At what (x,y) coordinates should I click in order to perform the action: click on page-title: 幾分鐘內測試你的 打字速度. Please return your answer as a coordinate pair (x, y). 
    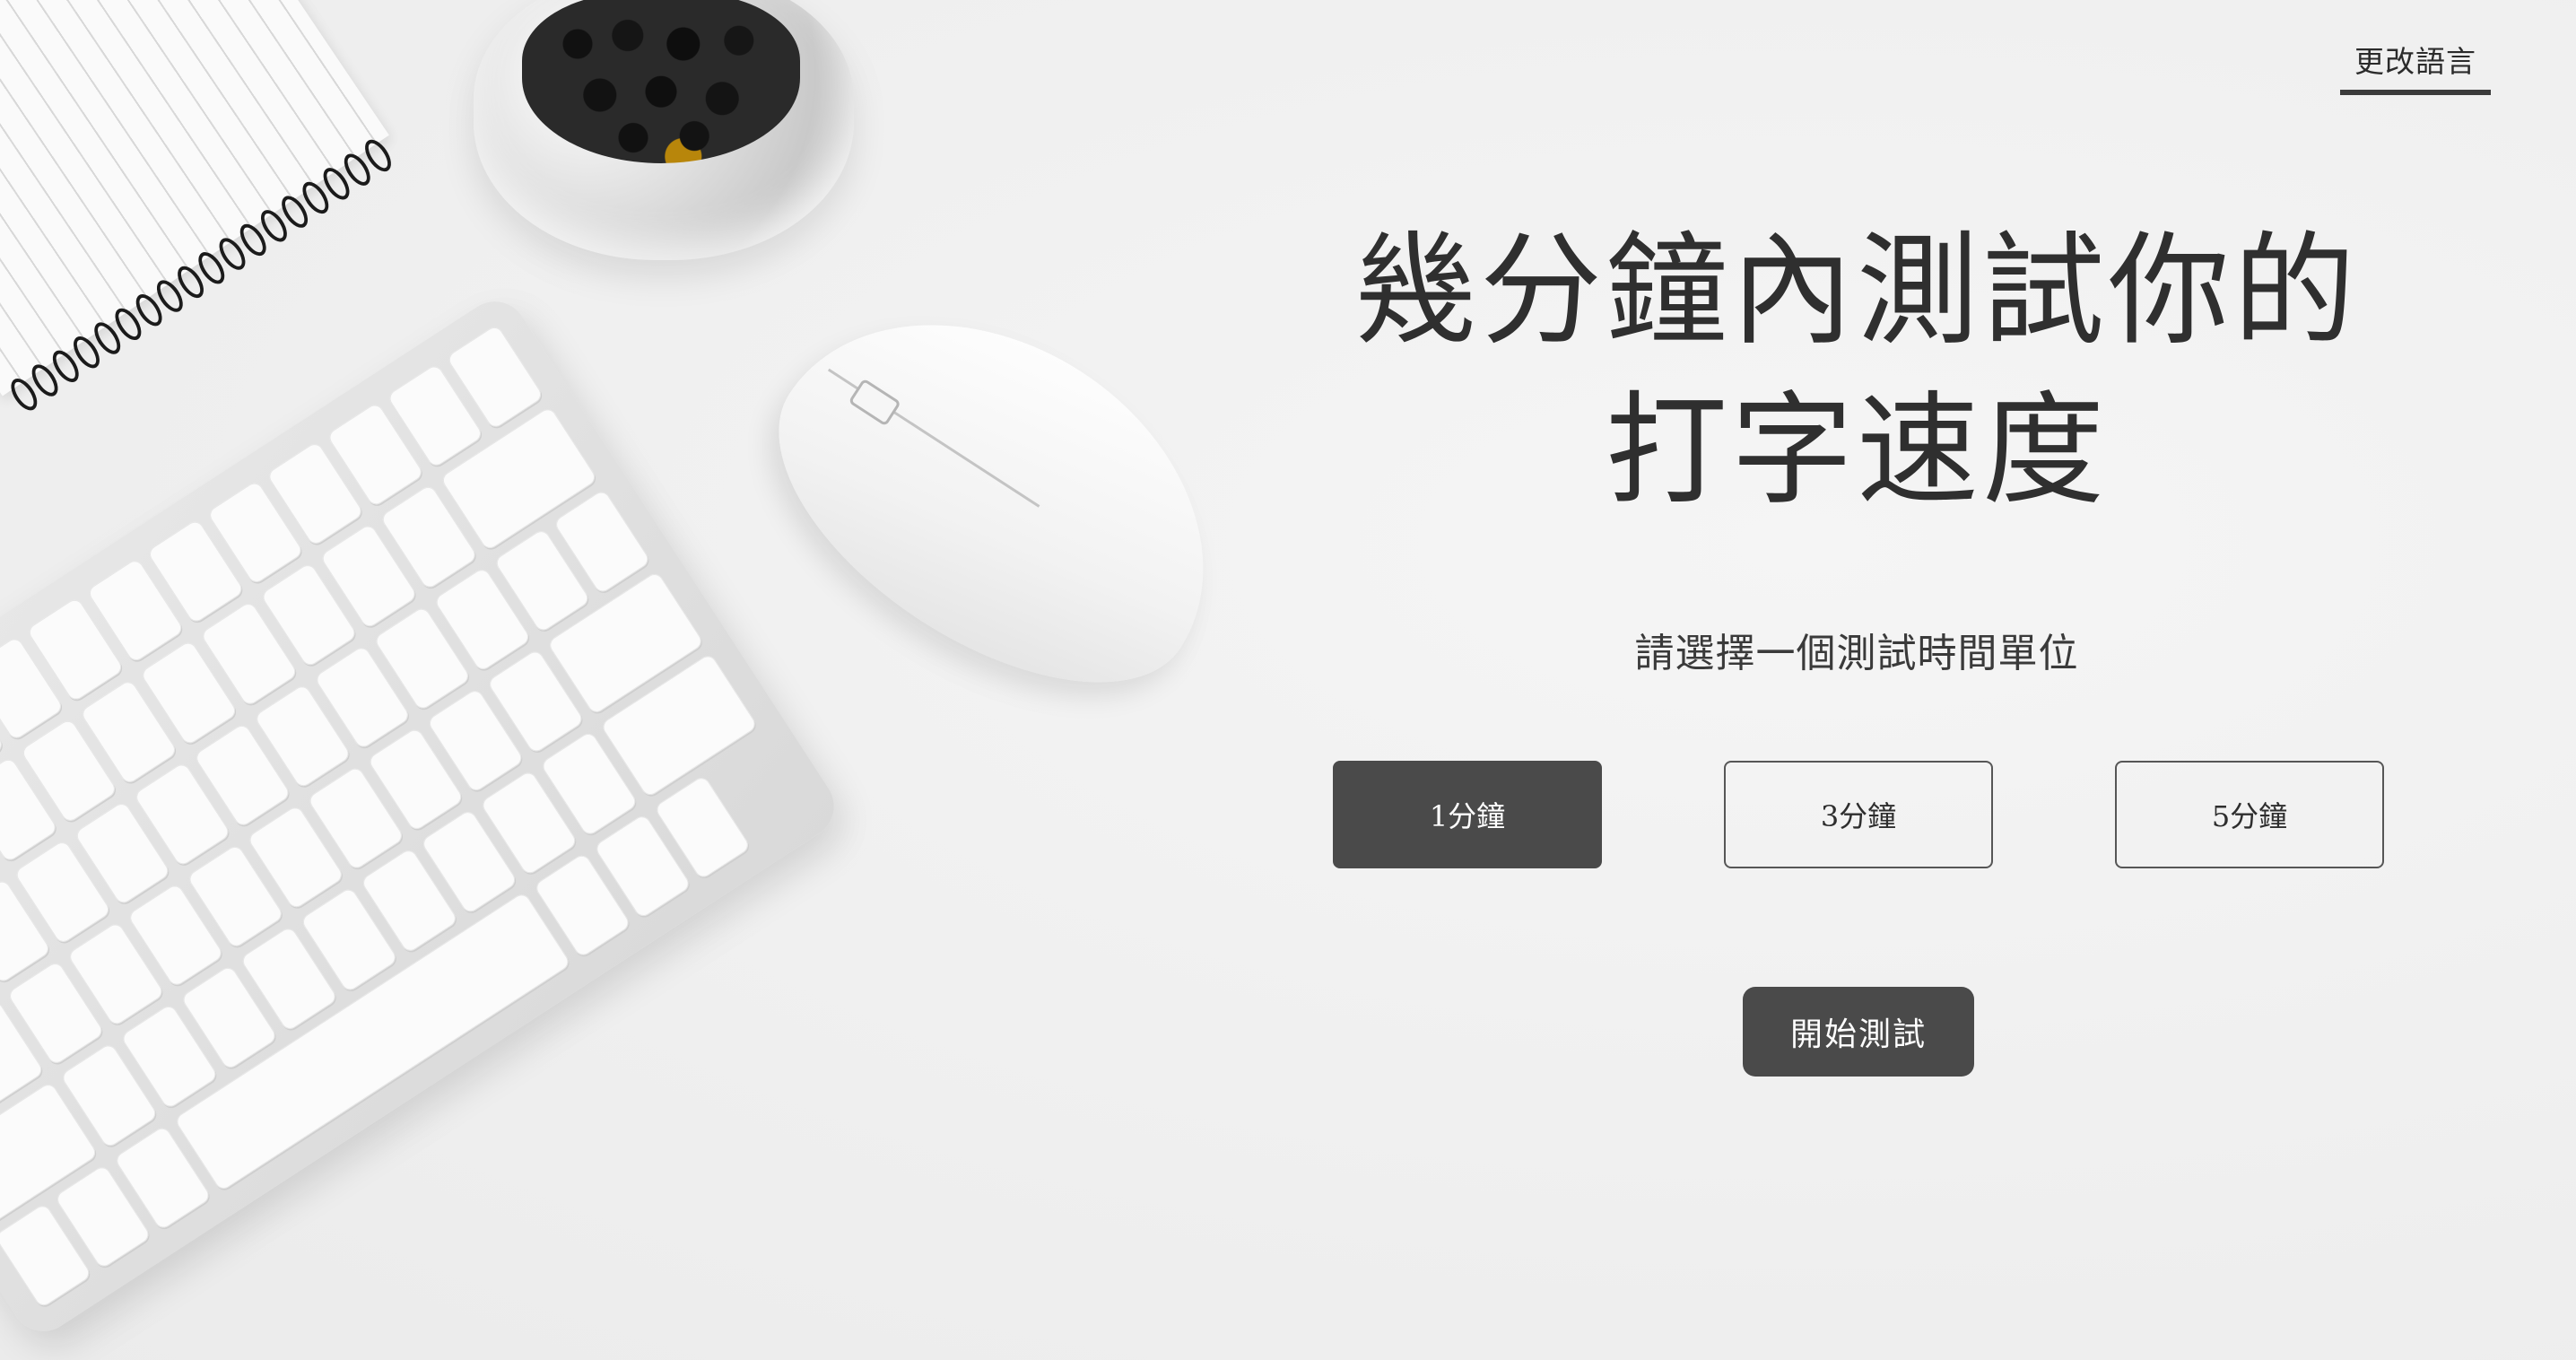
    Looking at the image, I should click on (1856, 371).